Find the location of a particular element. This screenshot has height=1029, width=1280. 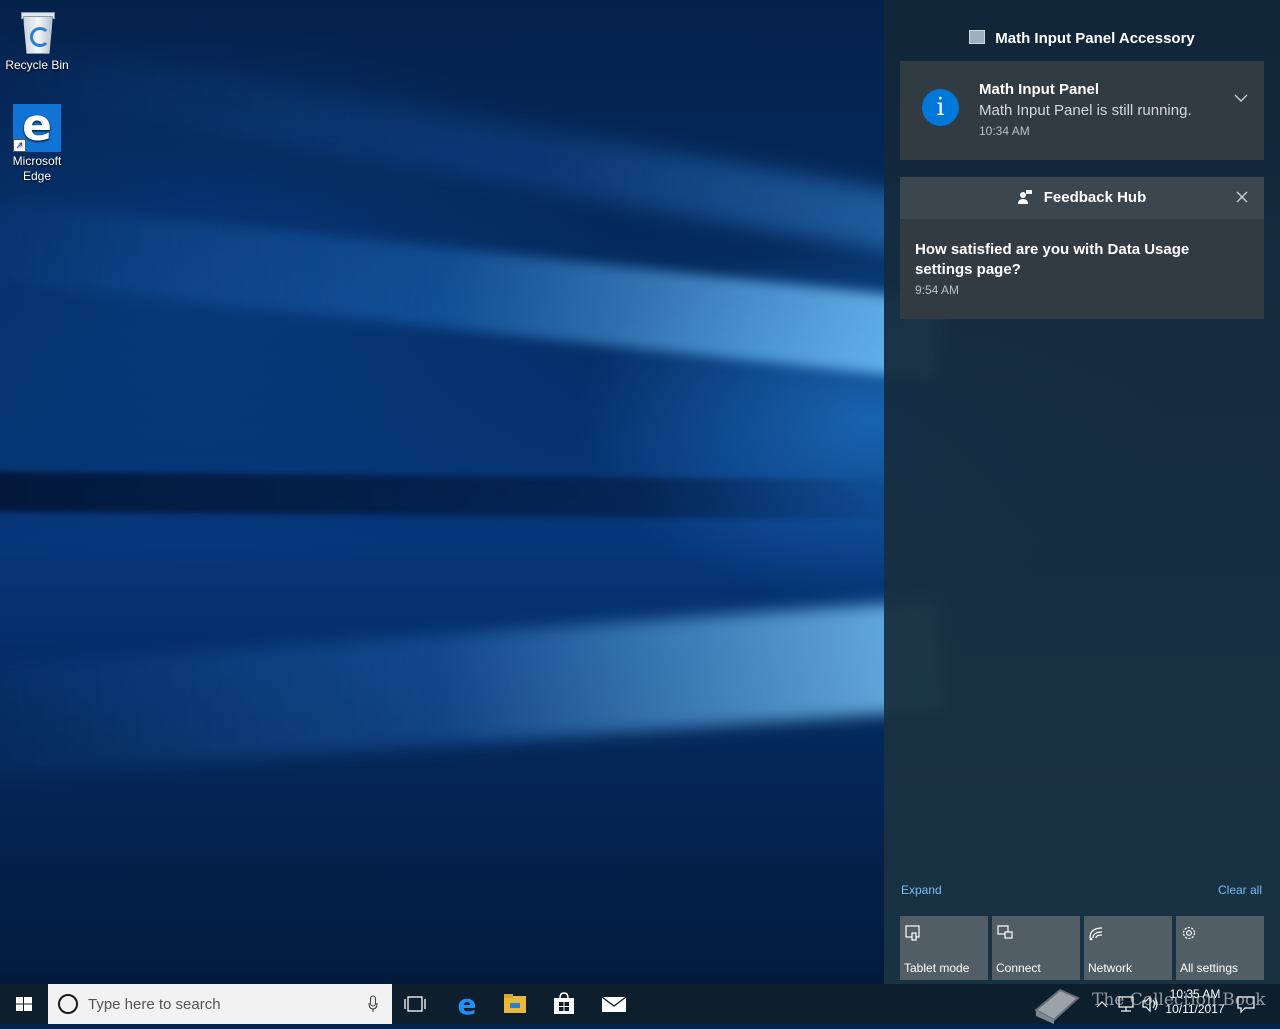

watermark-text: The Collection Book is located at coordinates (1179, 1000).